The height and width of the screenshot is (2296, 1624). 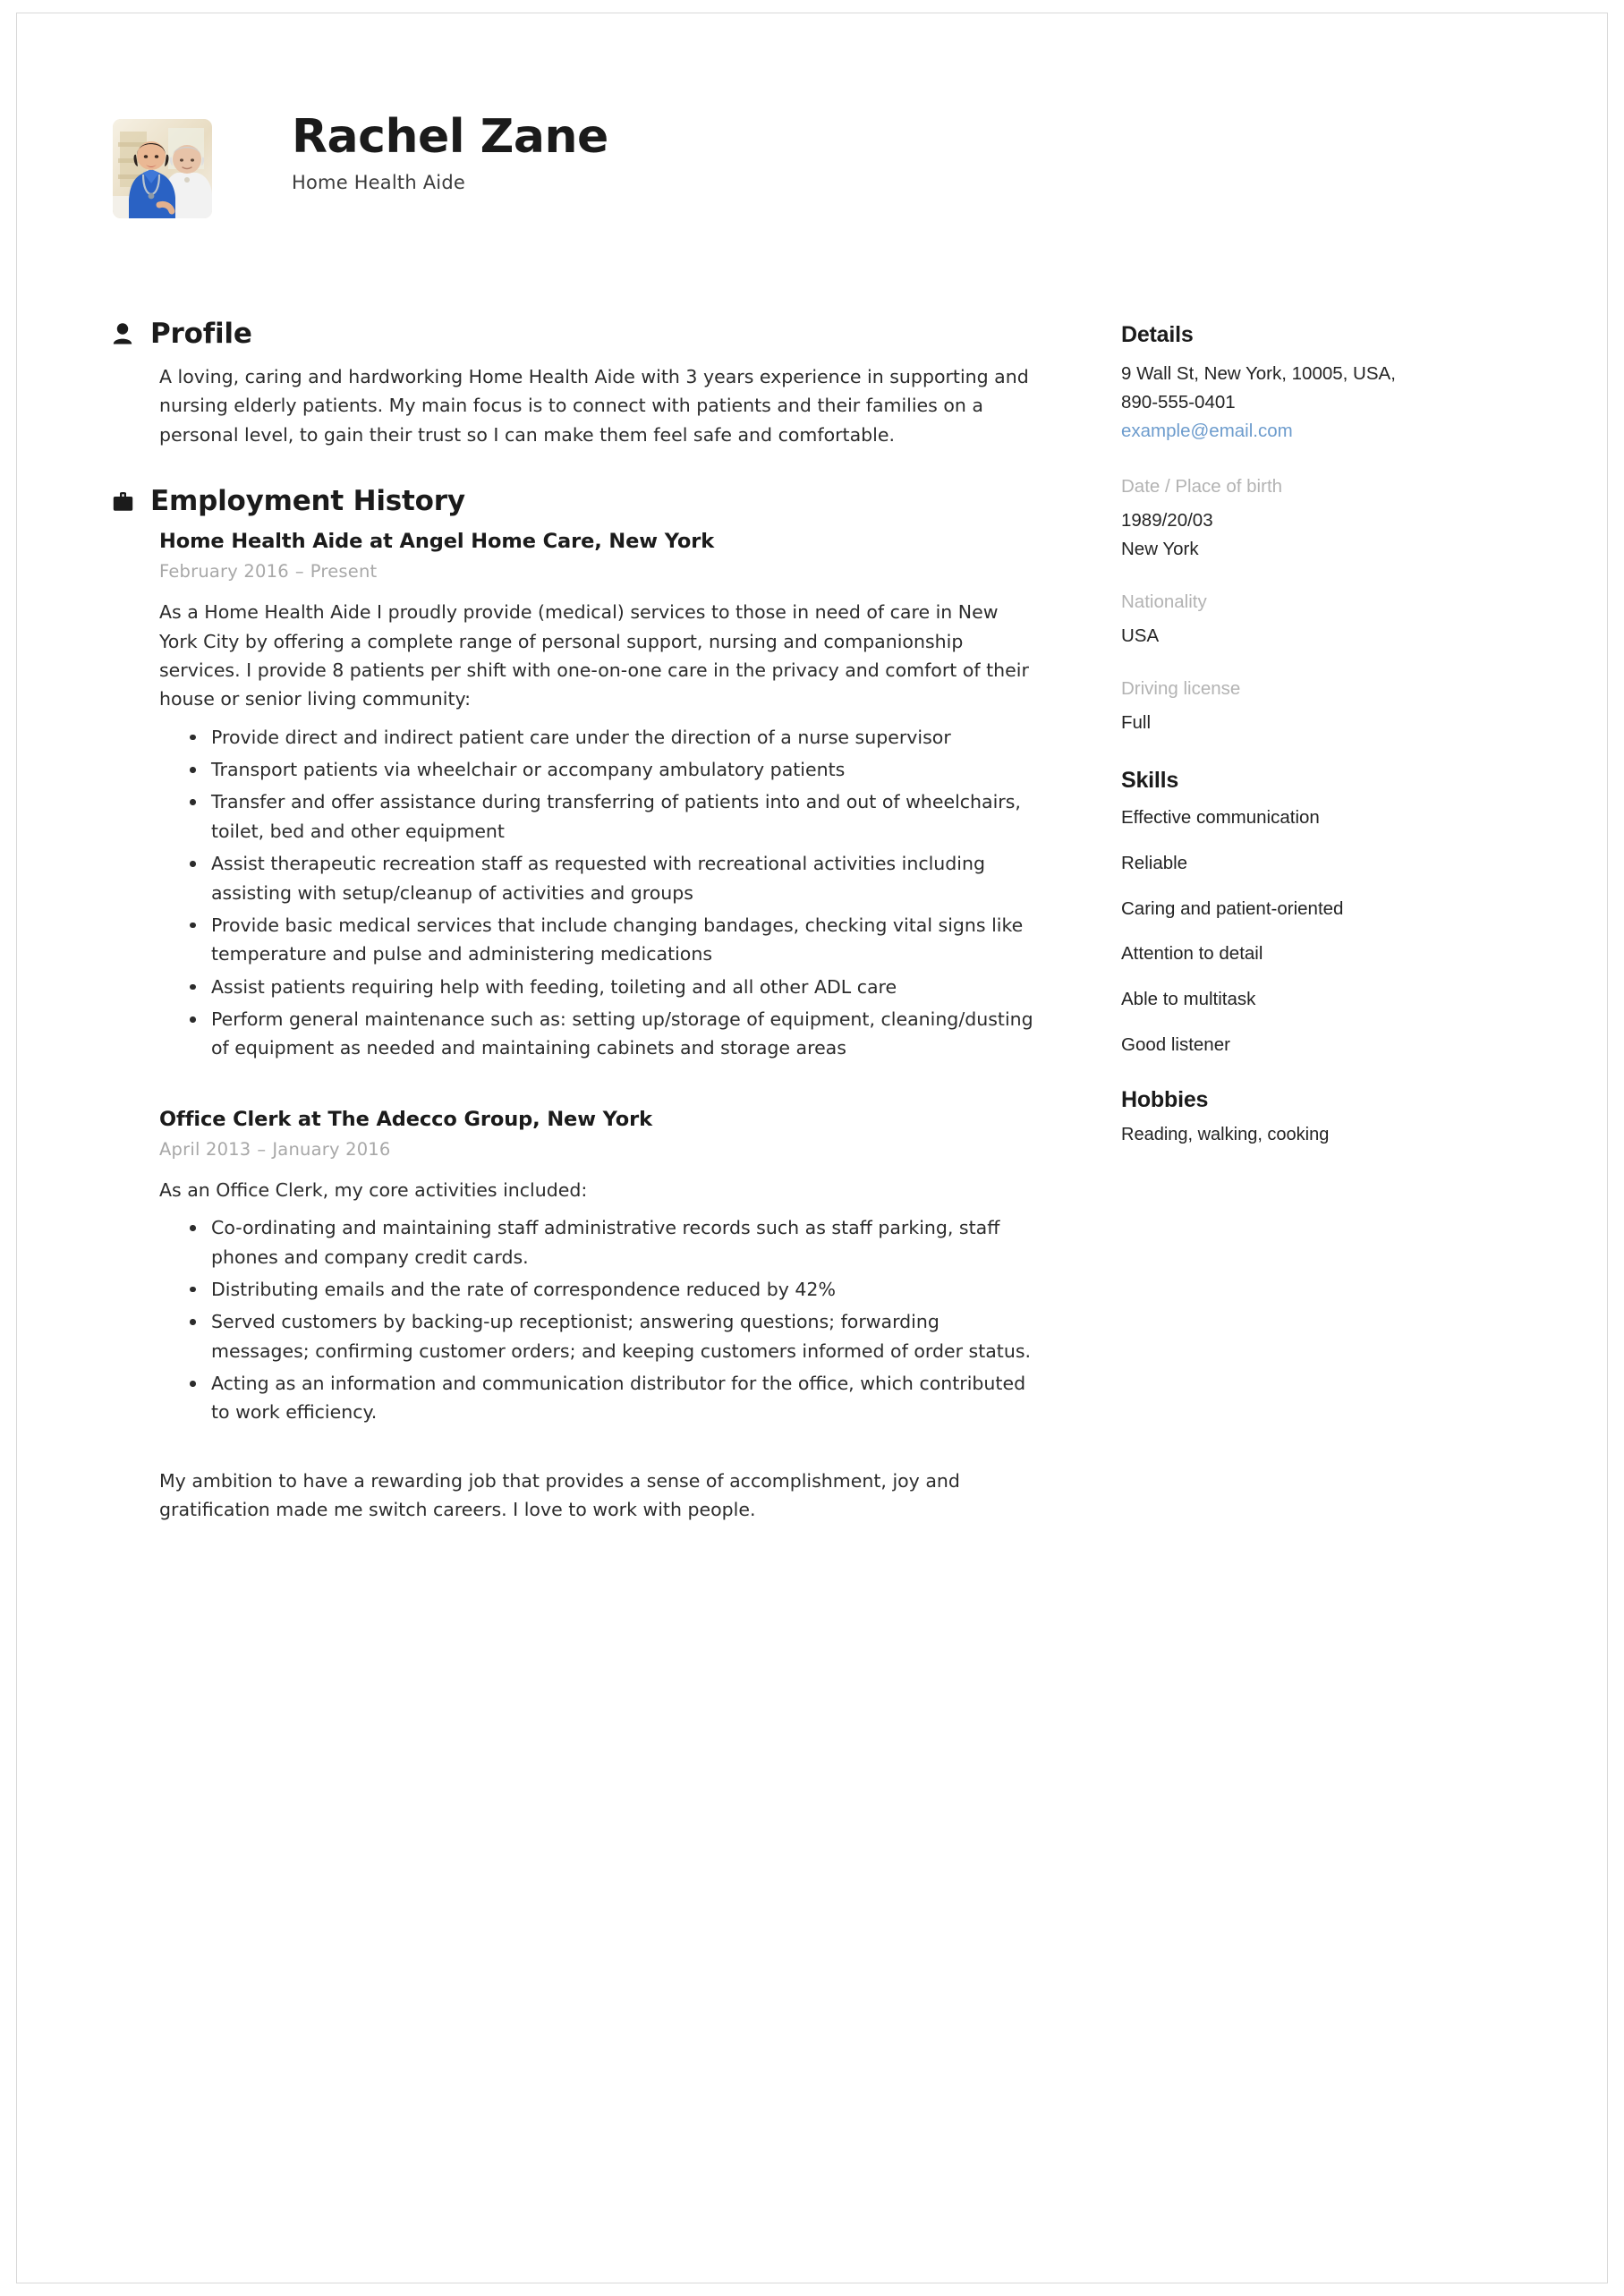 What do you see at coordinates (1188, 998) in the screenshot?
I see `skill-item: Able to multitask` at bounding box center [1188, 998].